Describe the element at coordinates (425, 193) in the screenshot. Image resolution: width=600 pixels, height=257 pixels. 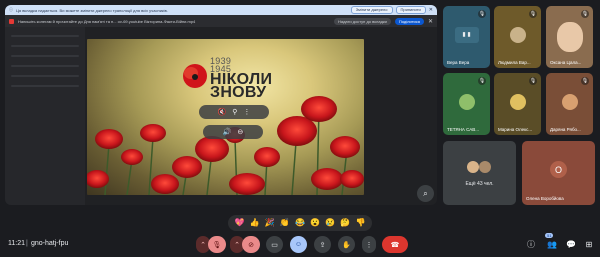
I see `zoom-icon: ⌕` at that location.